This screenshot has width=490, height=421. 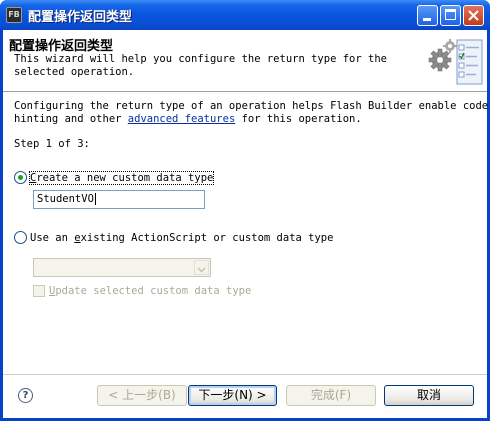 I want to click on close-button, so click(x=473, y=15).